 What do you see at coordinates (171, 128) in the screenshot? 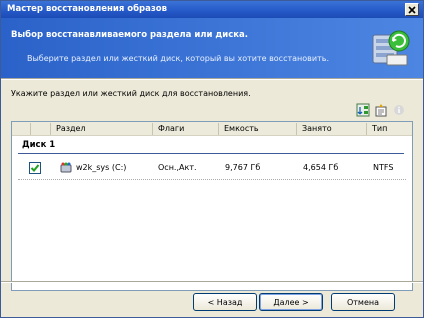
I see `column-header-flags: Флаги` at bounding box center [171, 128].